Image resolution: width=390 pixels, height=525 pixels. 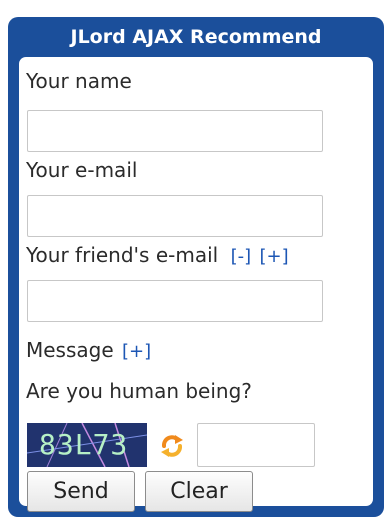 I want to click on add-friend-email-link: [+], so click(x=273, y=256).